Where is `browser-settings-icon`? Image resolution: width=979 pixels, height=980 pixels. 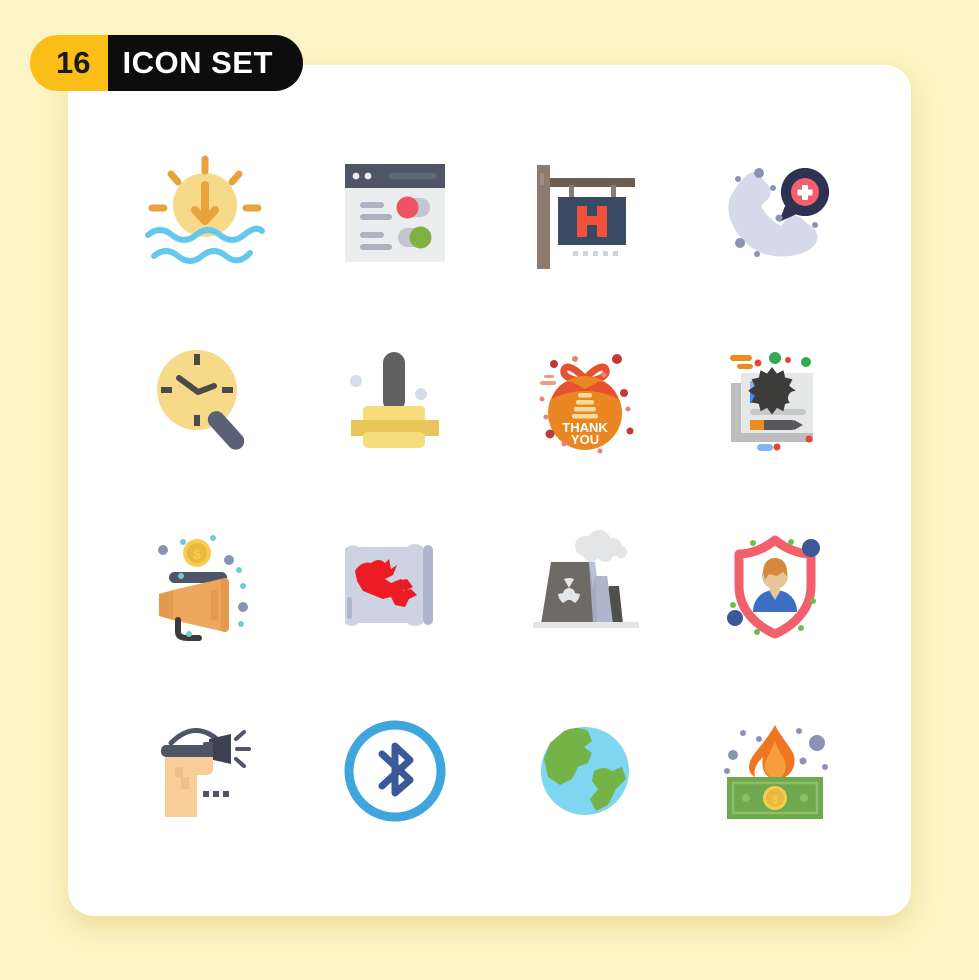
browser-settings-icon is located at coordinates (395, 212).